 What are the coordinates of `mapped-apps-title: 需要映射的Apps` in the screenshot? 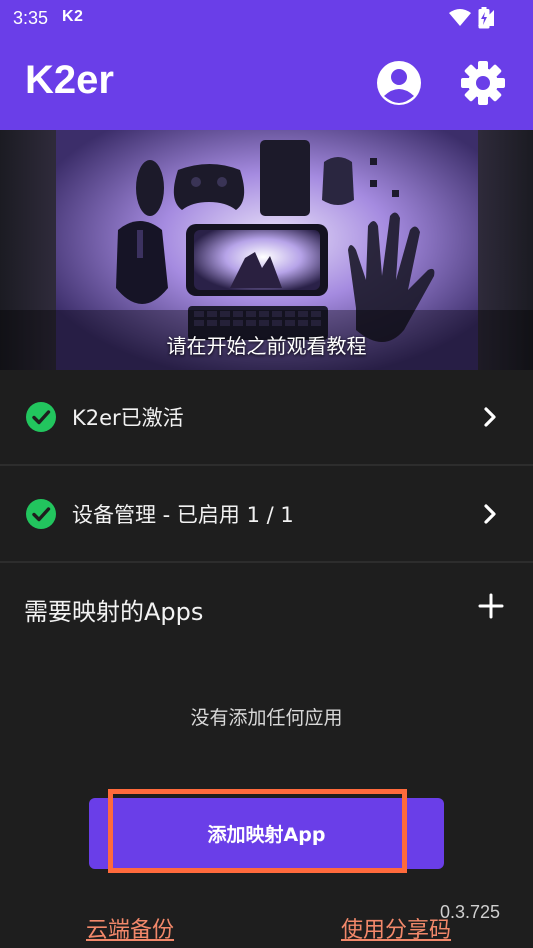 It's located at (114, 612).